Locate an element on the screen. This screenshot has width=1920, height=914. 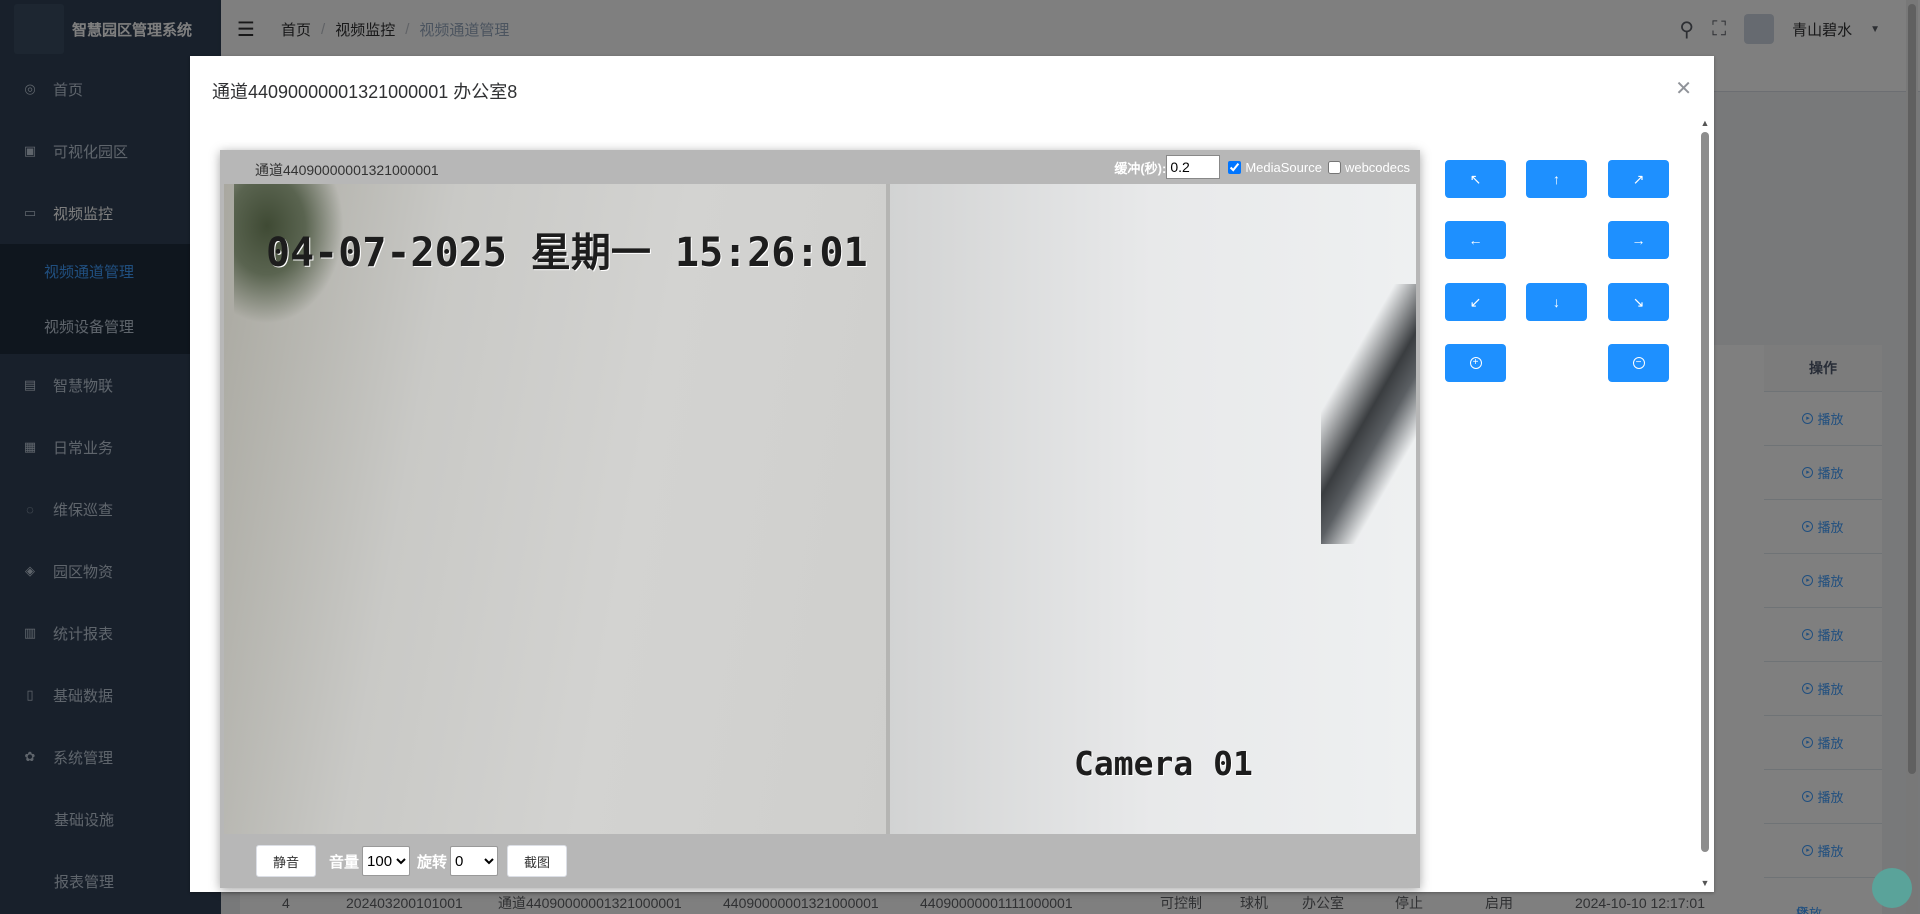
mediasource-label: MediaSource is located at coordinates (1283, 167).